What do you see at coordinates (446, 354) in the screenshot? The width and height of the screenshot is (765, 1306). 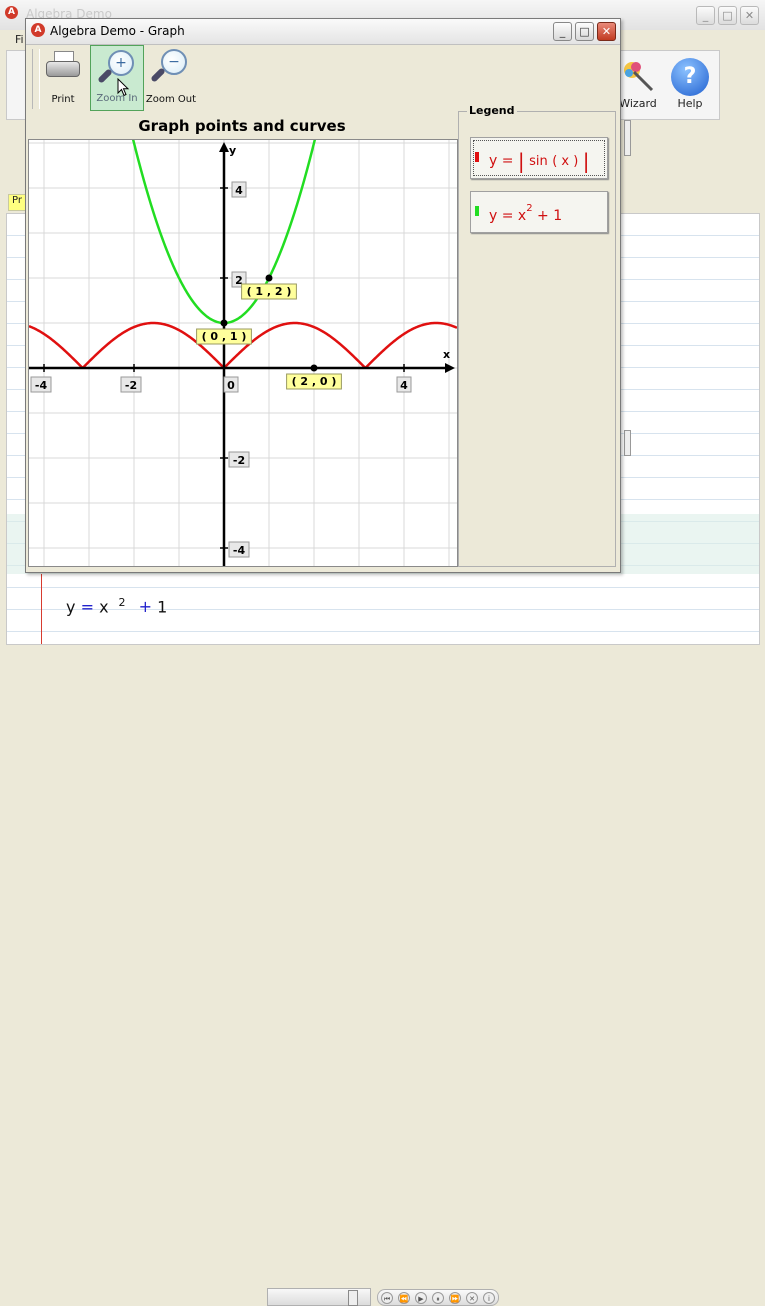 I see `x-axis-label: x` at bounding box center [446, 354].